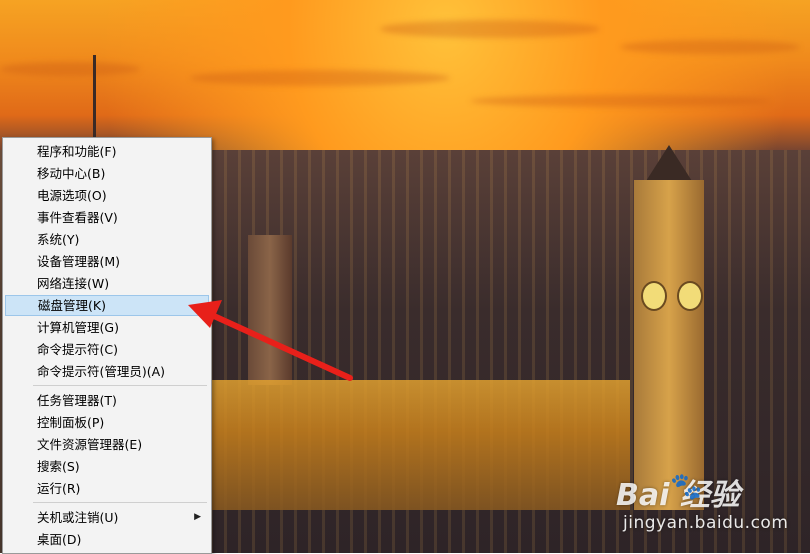 This screenshot has width=810, height=554. Describe the element at coordinates (79, 261) in the screenshot. I see `menu-item-label: 设备管理器(M)` at that location.